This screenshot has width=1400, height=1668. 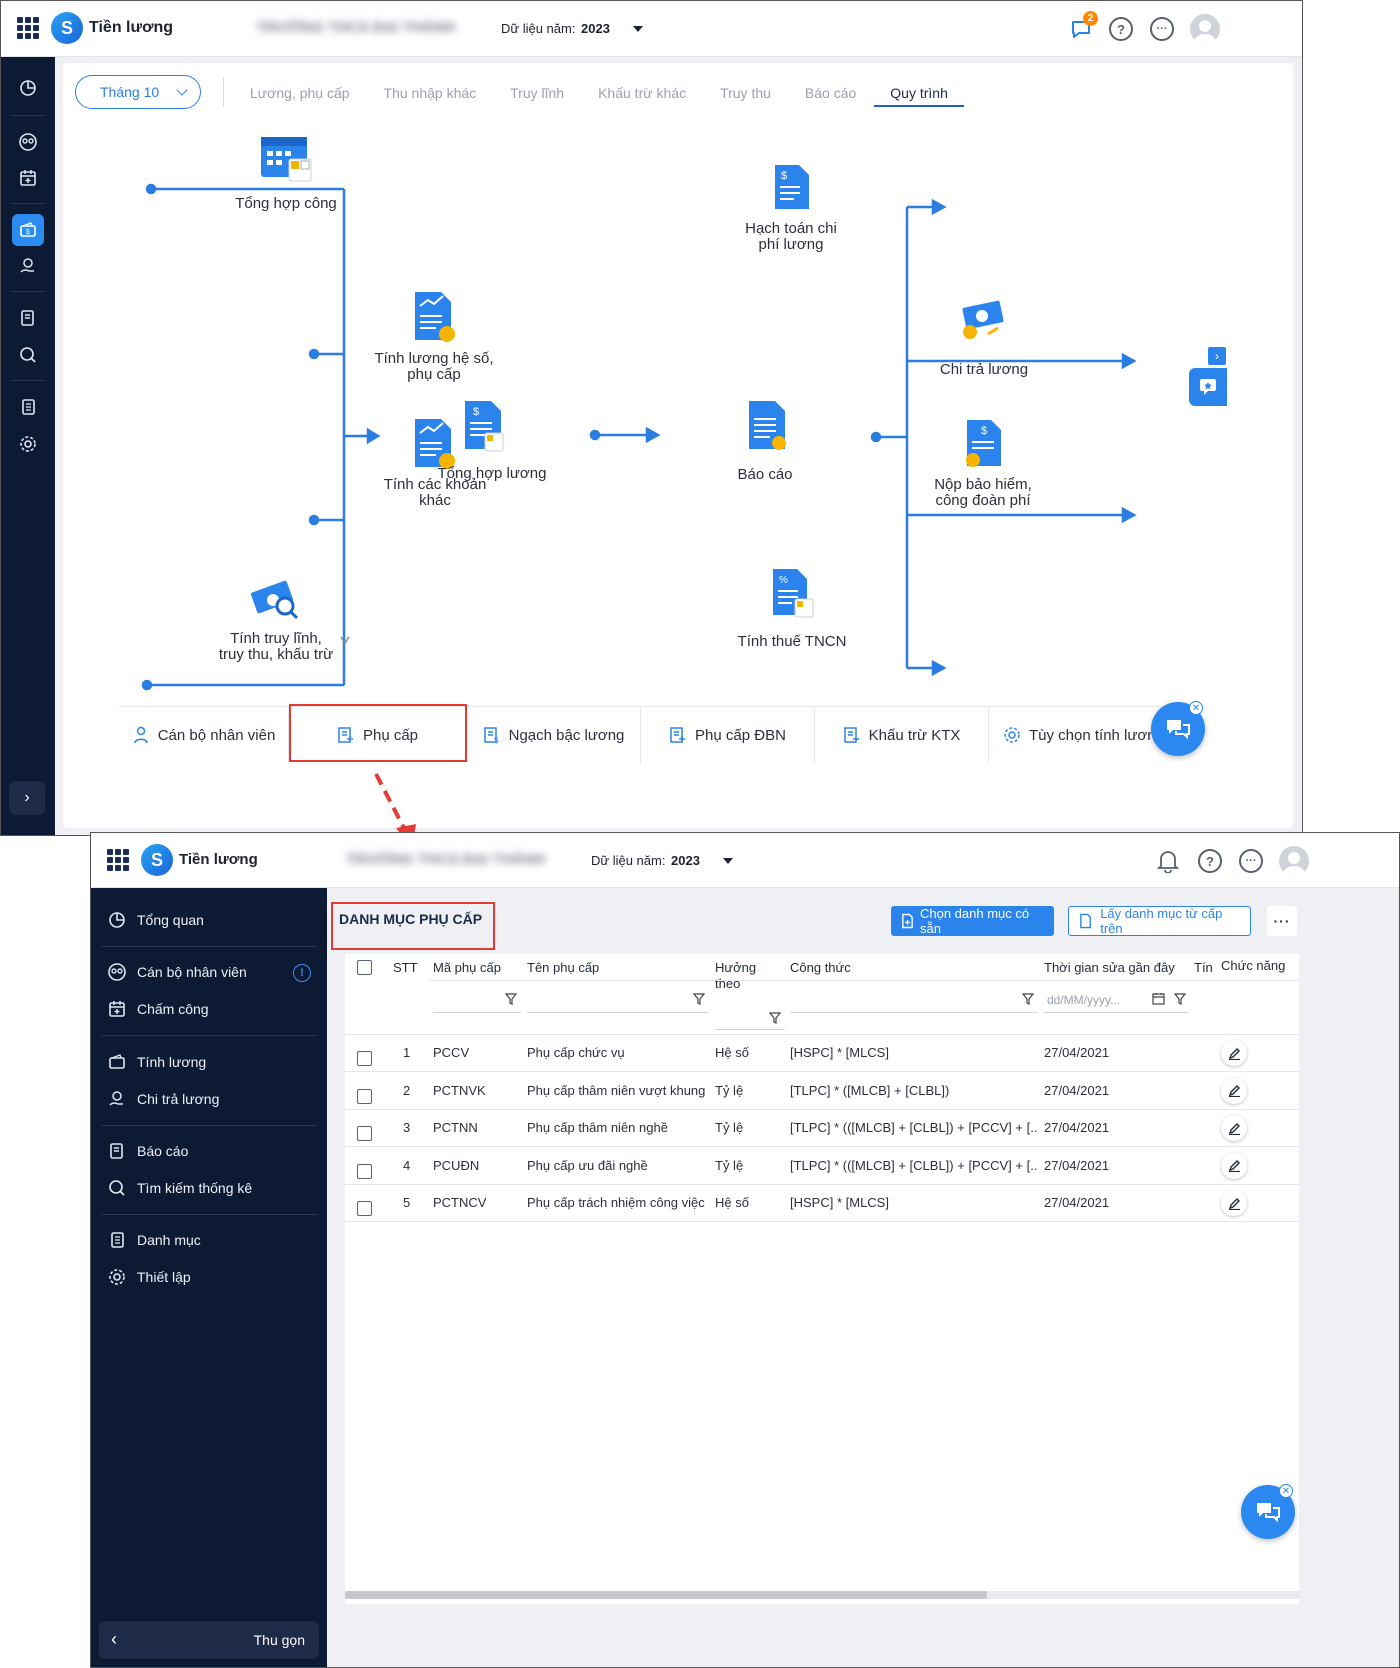 I want to click on settings-icon, so click(x=28, y=444).